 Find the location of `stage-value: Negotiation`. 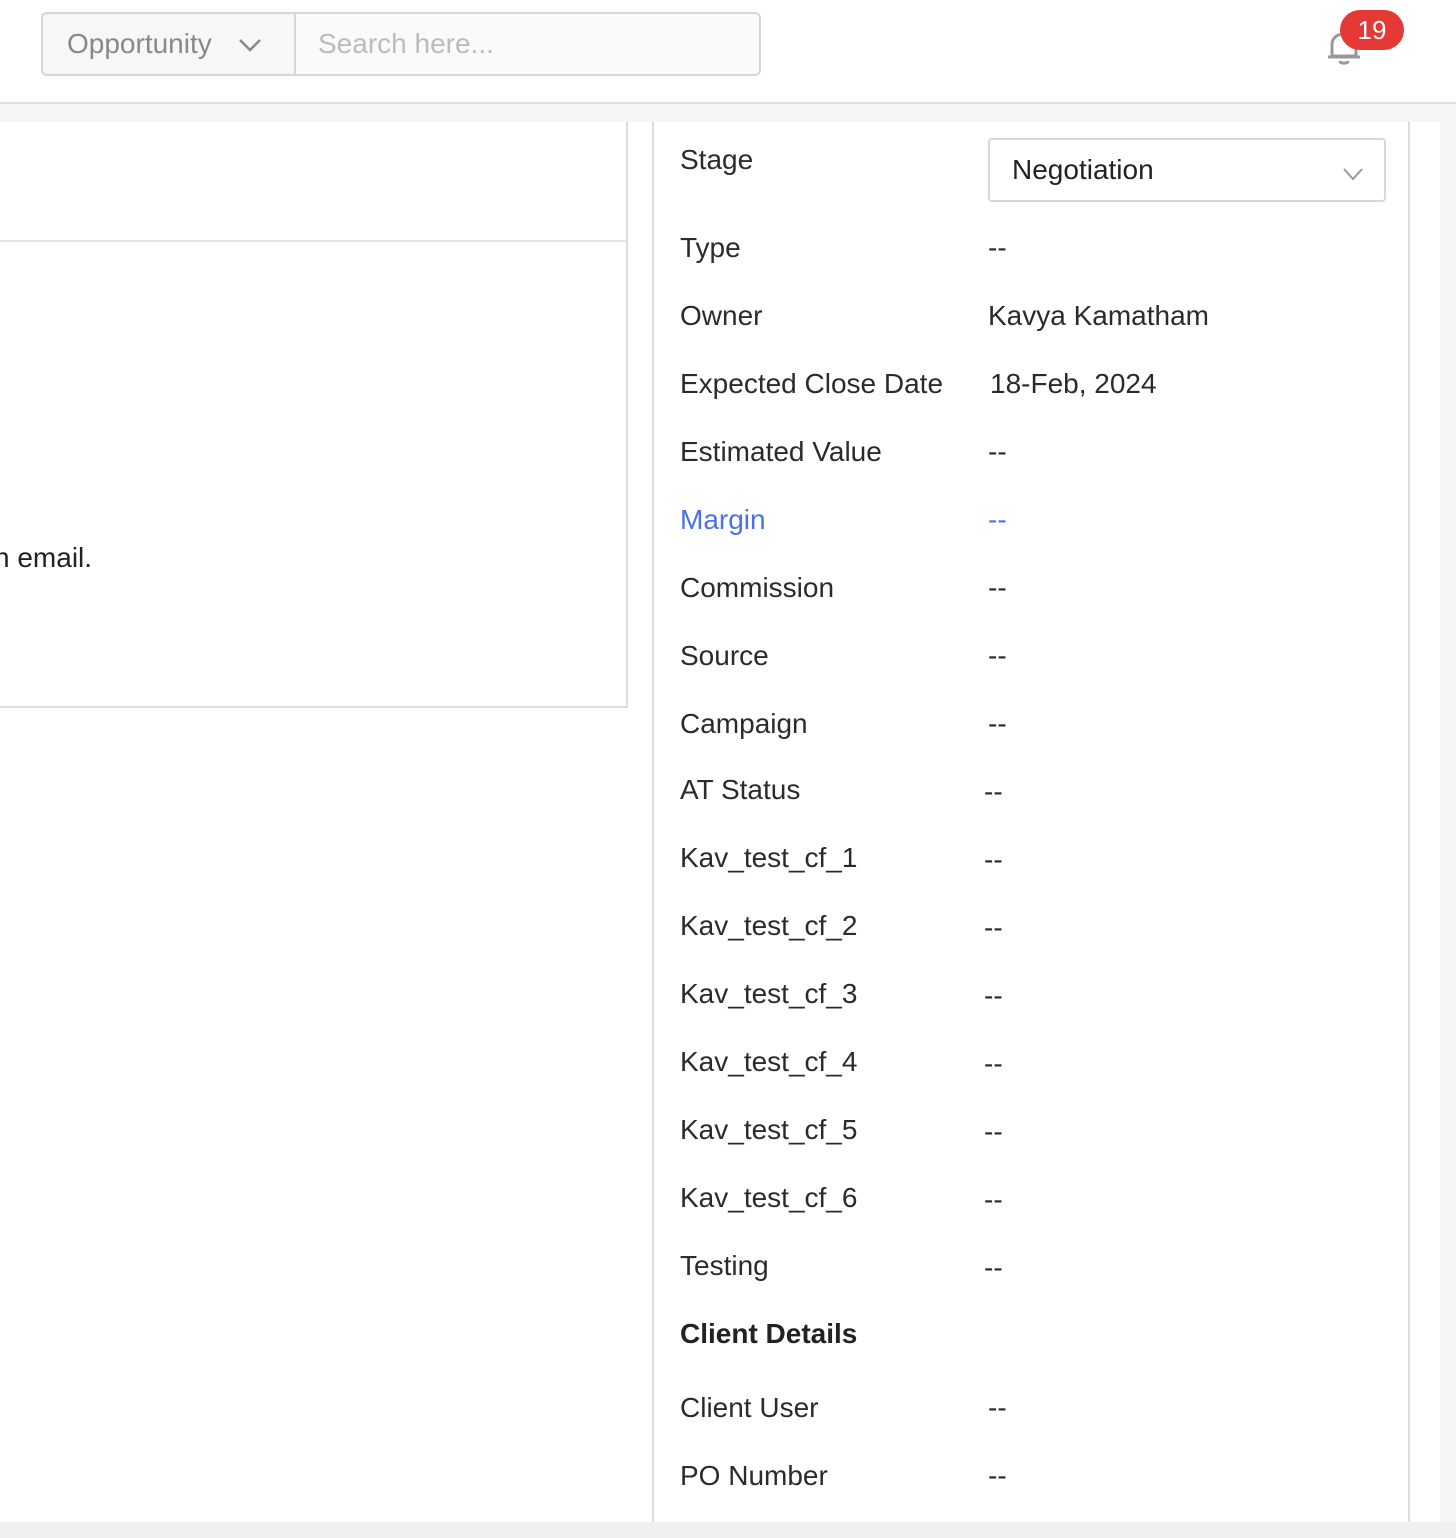

stage-value: Negotiation is located at coordinates (1083, 169).